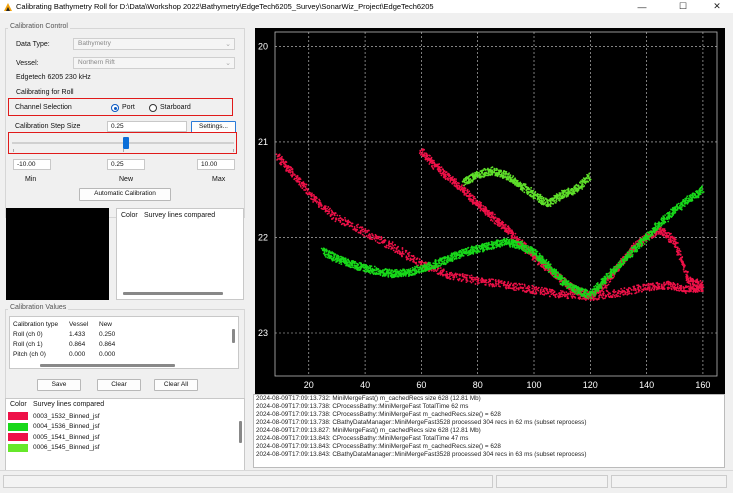  Describe the element at coordinates (66, 354) in the screenshot. I see `table-row: Pitch (ch 0) 0.000 0.000` at that location.